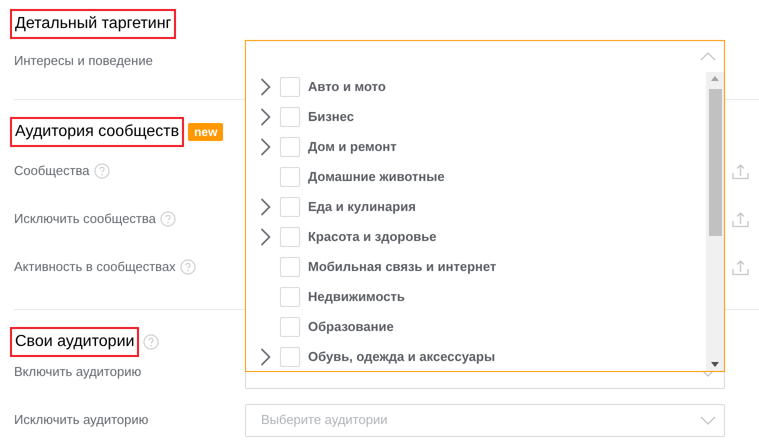 The height and width of the screenshot is (441, 759). I want to click on section-title: Свои аудитории, so click(75, 342).